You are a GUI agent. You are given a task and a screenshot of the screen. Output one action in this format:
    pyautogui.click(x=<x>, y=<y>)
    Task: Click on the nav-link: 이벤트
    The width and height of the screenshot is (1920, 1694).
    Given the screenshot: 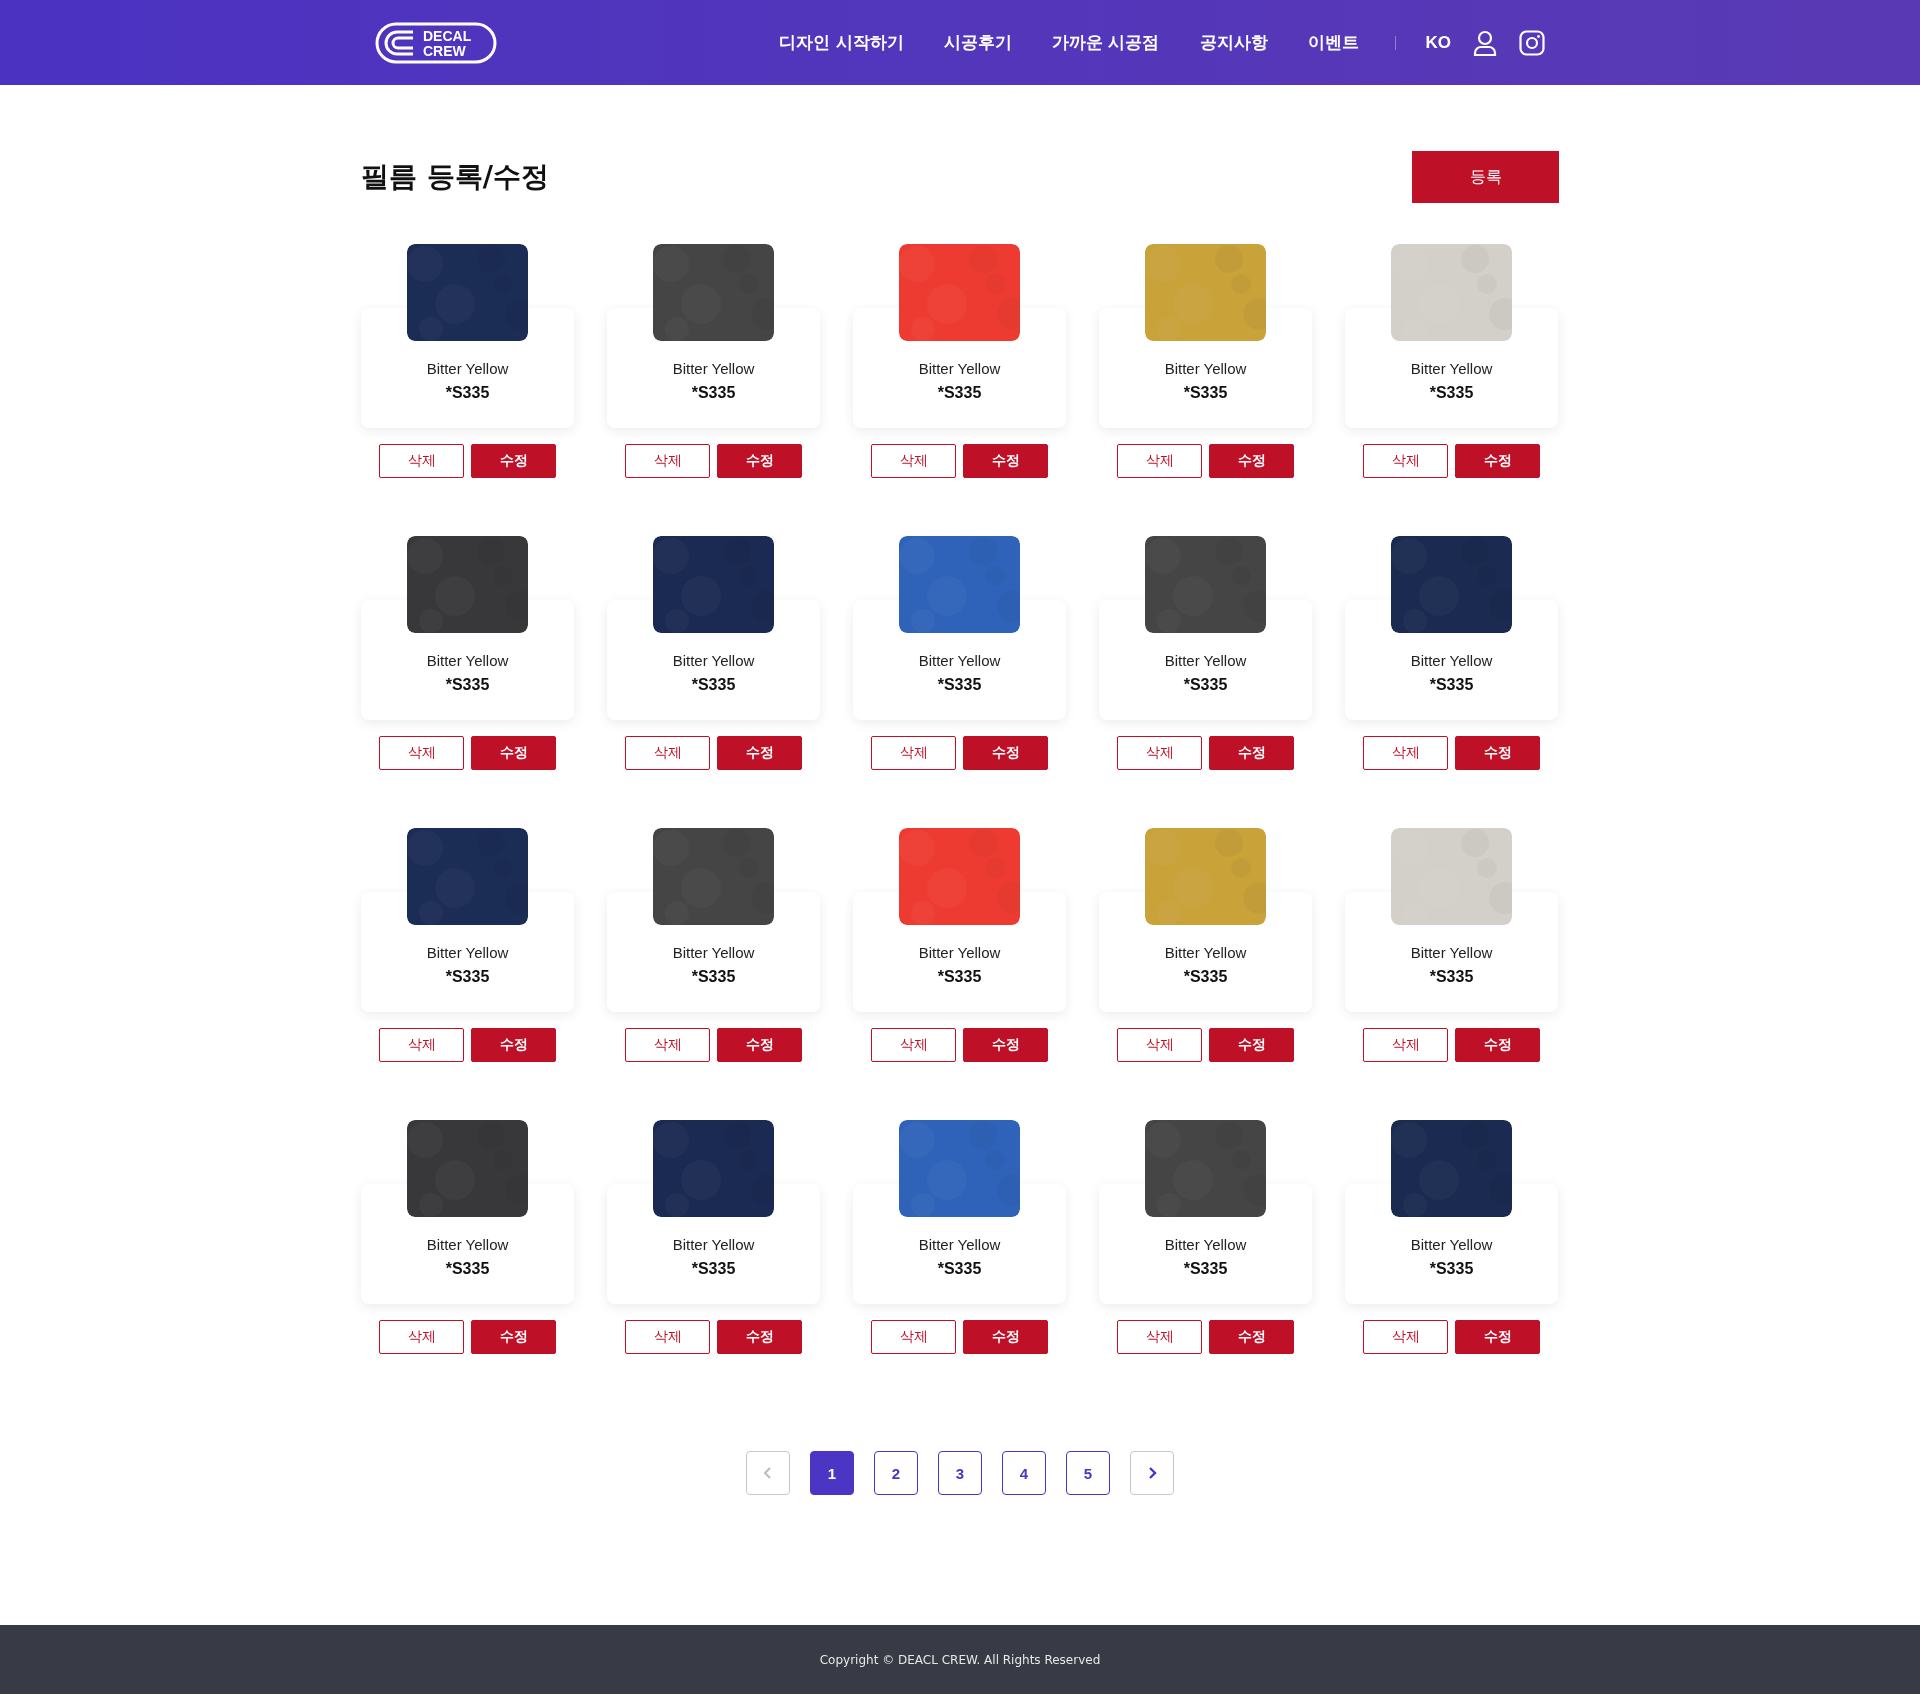 What is the action you would take?
    pyautogui.click(x=1333, y=42)
    